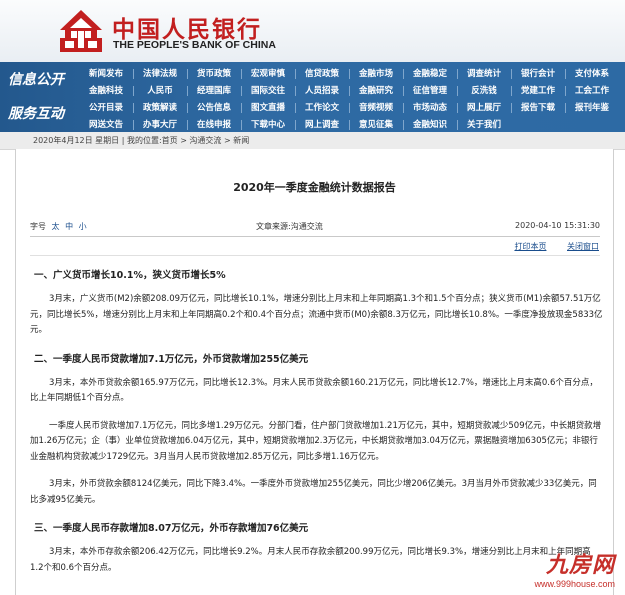 This screenshot has width=625, height=595. I want to click on nav-item: 金融稳定, so click(430, 74).